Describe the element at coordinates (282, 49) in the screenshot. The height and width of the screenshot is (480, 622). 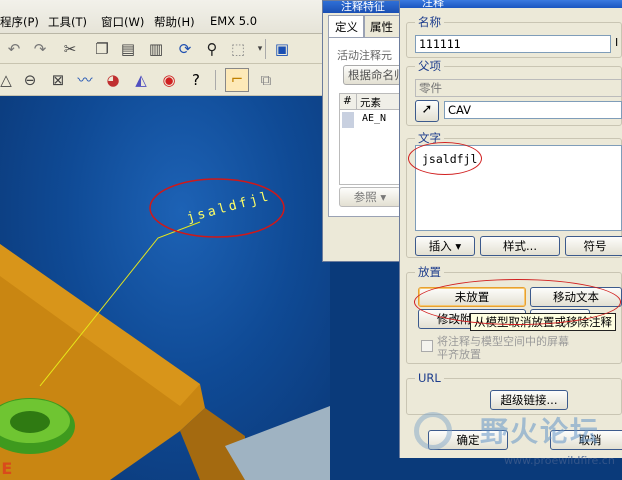
I see `window-icon: ▣` at that location.